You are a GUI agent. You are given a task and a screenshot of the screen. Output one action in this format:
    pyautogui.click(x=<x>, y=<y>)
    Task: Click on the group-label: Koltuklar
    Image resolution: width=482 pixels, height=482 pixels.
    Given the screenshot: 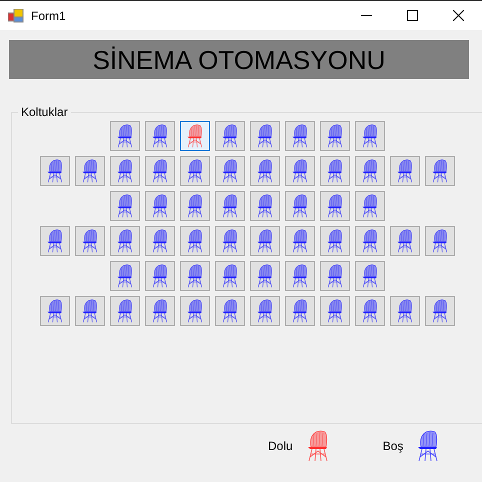 What is the action you would take?
    pyautogui.click(x=44, y=112)
    